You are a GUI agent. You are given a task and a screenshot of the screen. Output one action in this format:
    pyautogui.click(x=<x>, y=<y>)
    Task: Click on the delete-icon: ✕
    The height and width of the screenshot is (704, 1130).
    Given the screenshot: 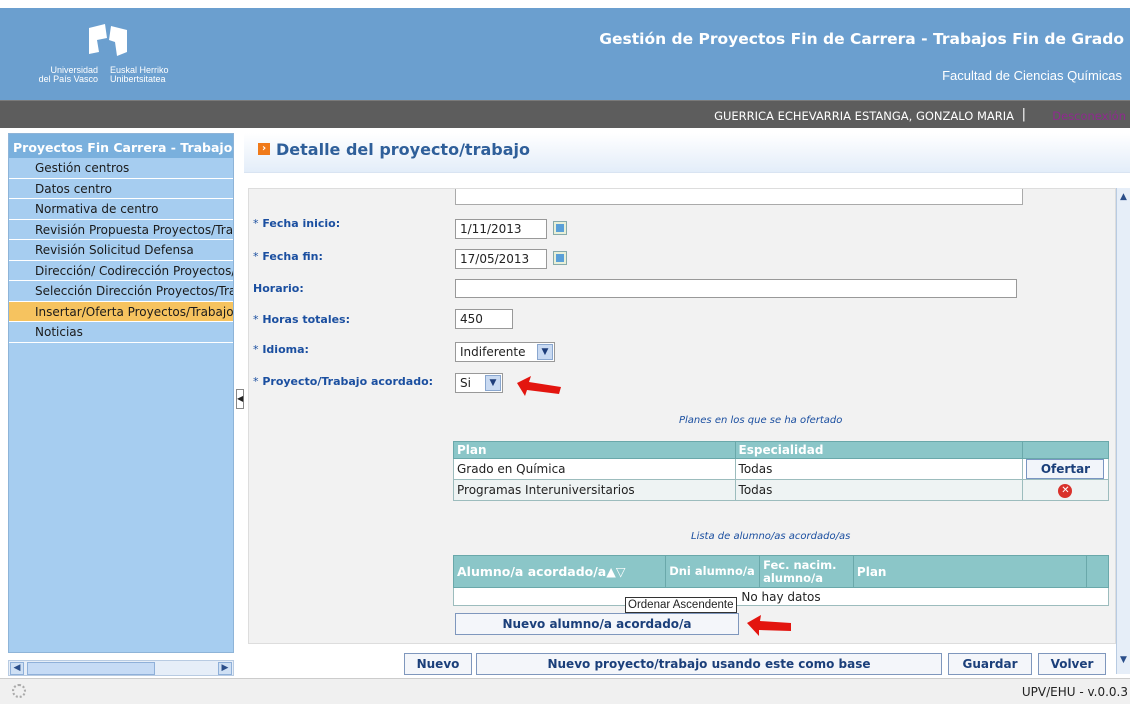 What is the action you would take?
    pyautogui.click(x=1065, y=491)
    